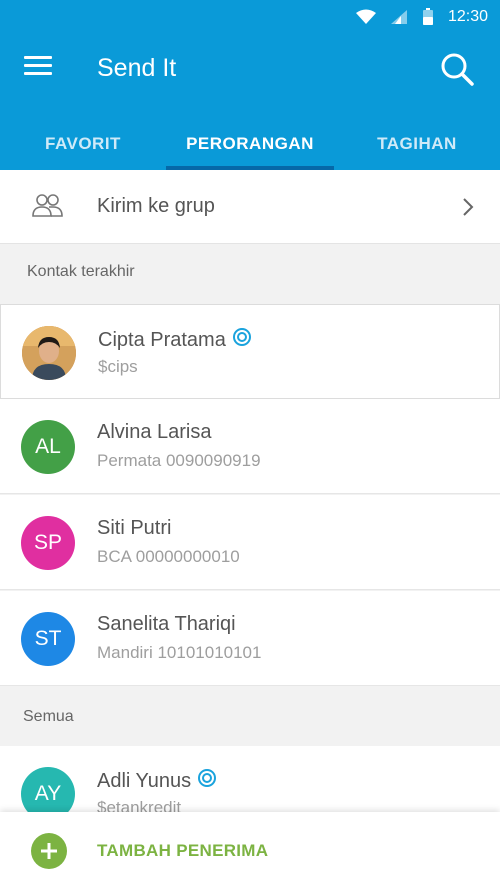 Image resolution: width=500 pixels, height=884 pixels. What do you see at coordinates (154, 432) in the screenshot?
I see `contact-name: Alvina Larisa` at bounding box center [154, 432].